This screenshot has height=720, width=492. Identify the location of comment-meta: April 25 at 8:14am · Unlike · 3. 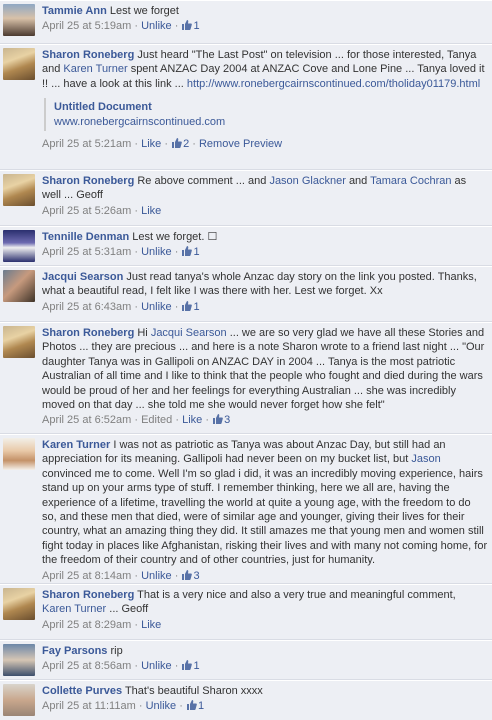
(121, 575).